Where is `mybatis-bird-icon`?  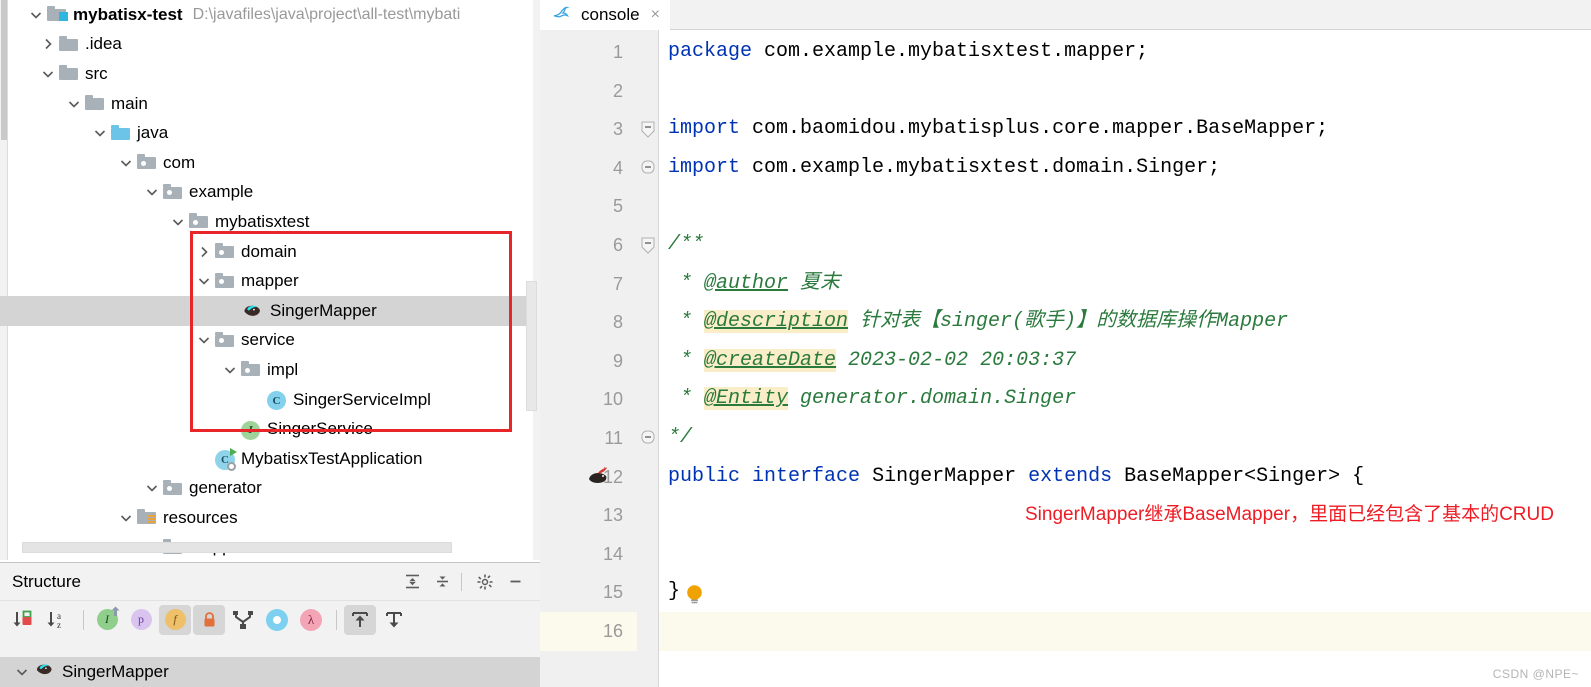 mybatis-bird-icon is located at coordinates (599, 479).